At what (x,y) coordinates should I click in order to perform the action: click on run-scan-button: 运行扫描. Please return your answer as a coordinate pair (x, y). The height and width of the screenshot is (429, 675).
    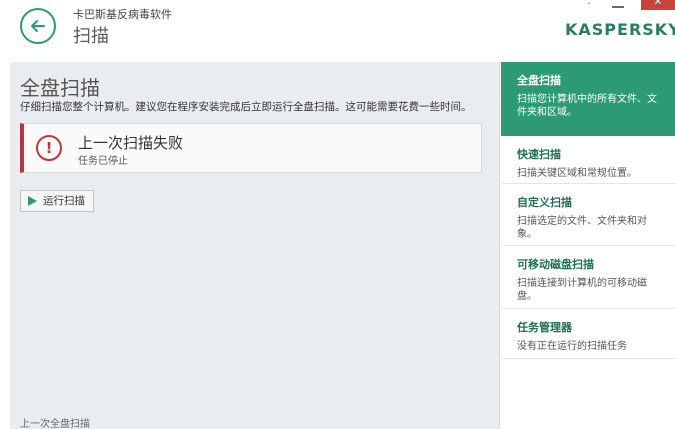
    Looking at the image, I should click on (57, 201).